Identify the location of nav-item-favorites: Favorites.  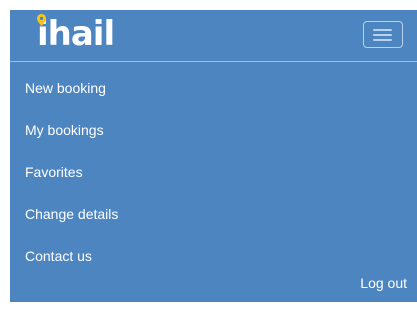
(213, 172).